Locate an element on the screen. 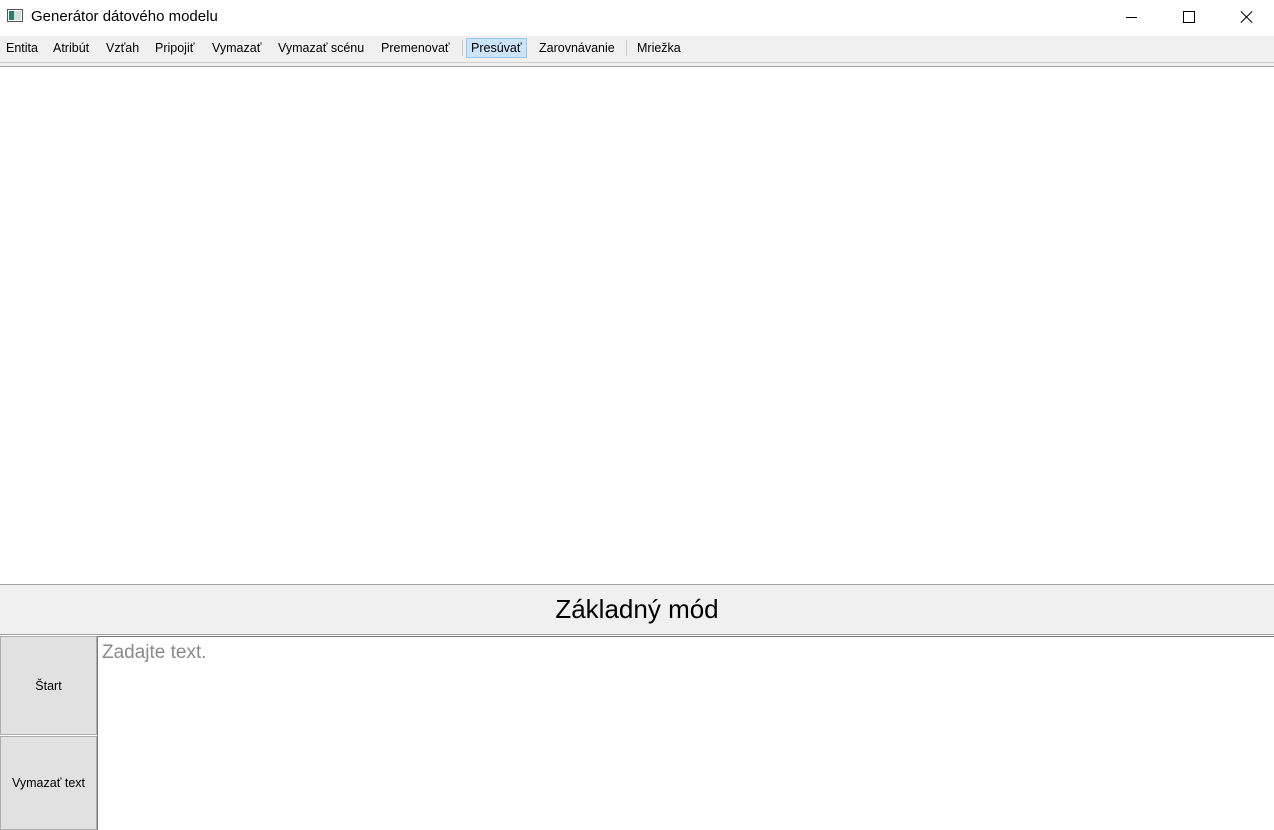  tool-mriezka: Mriežka is located at coordinates (659, 48).